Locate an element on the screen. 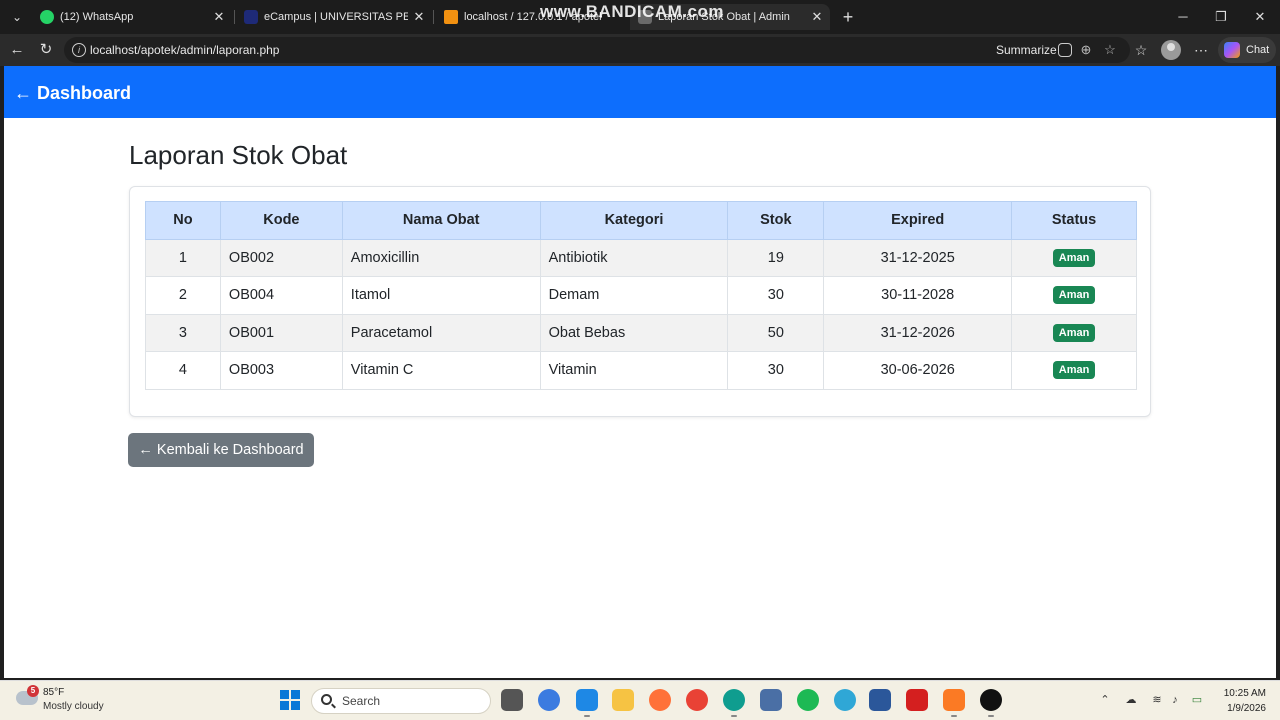  cell-expired: 31-12-2025 is located at coordinates (918, 257).